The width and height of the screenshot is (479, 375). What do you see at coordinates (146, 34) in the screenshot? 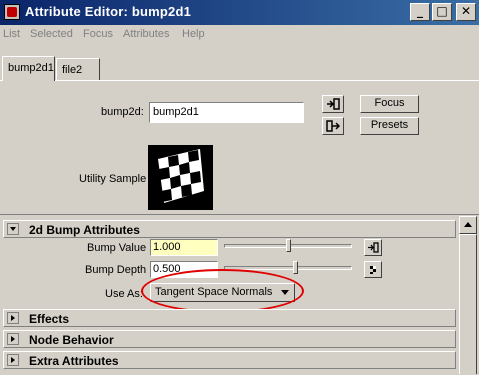
I see `menu-attributes: Attributes` at bounding box center [146, 34].